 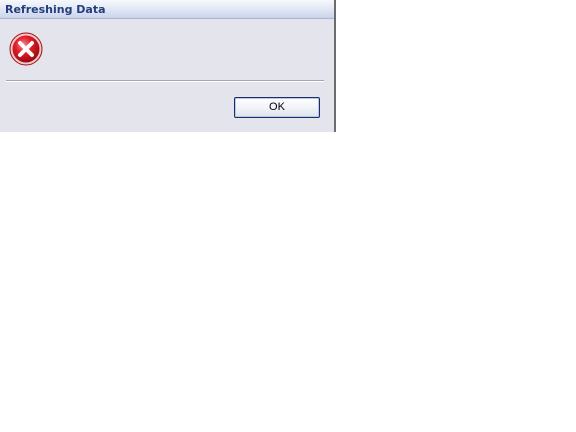 I want to click on ok-button: OK, so click(x=277, y=107).